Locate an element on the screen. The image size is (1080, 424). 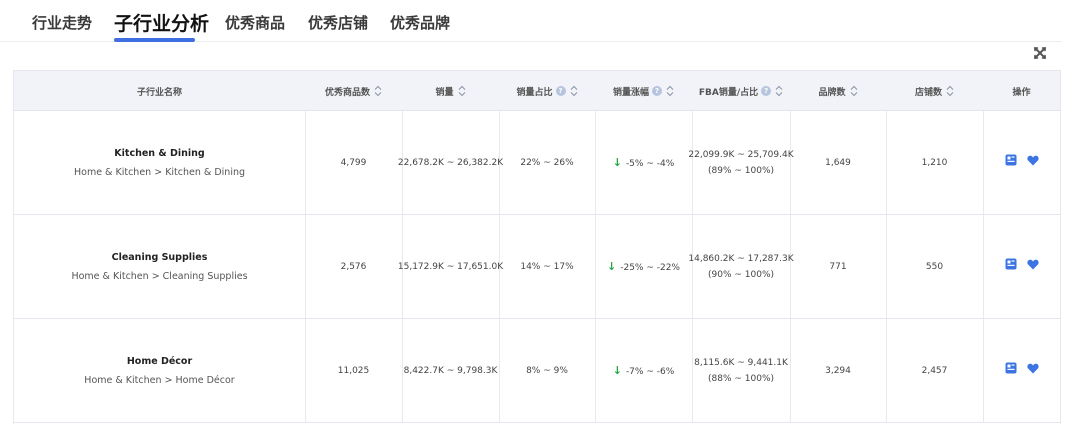
top-products-cell: 4,799 is located at coordinates (353, 163).